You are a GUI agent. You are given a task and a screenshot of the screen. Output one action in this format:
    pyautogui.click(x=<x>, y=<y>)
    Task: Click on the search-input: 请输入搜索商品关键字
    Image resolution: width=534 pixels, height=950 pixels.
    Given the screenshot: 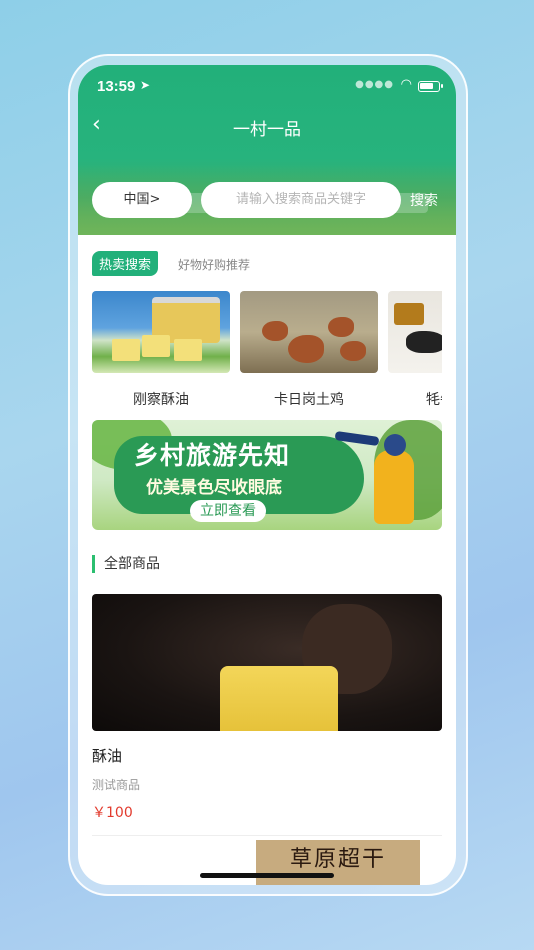 What is the action you would take?
    pyautogui.click(x=301, y=200)
    